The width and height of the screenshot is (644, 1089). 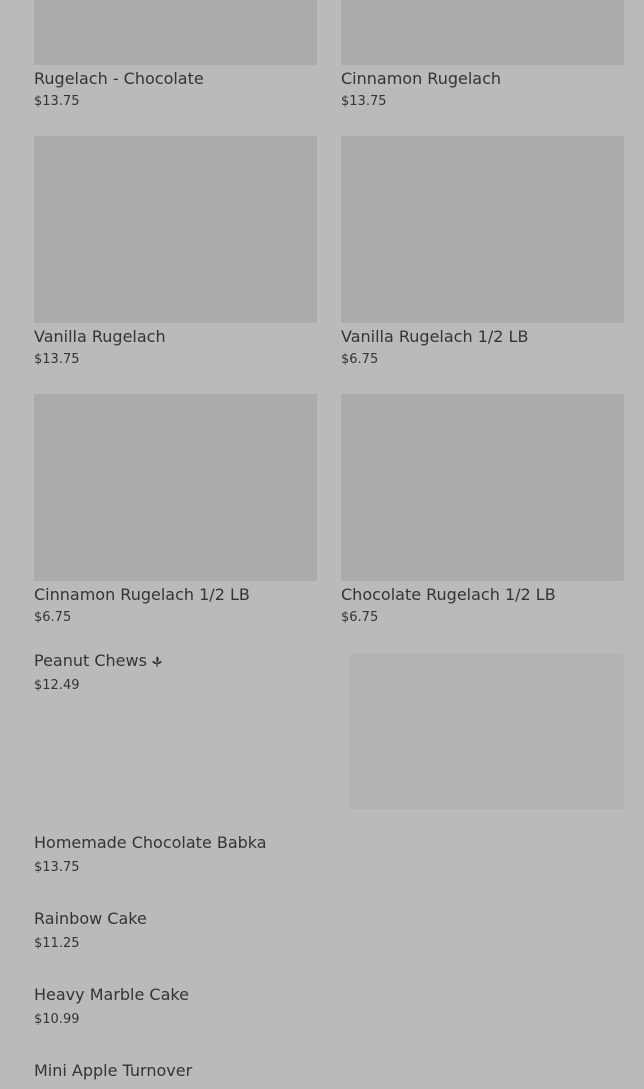 I want to click on product-list-item: Heavy Marble Cake $10.99, so click(x=234, y=1009).